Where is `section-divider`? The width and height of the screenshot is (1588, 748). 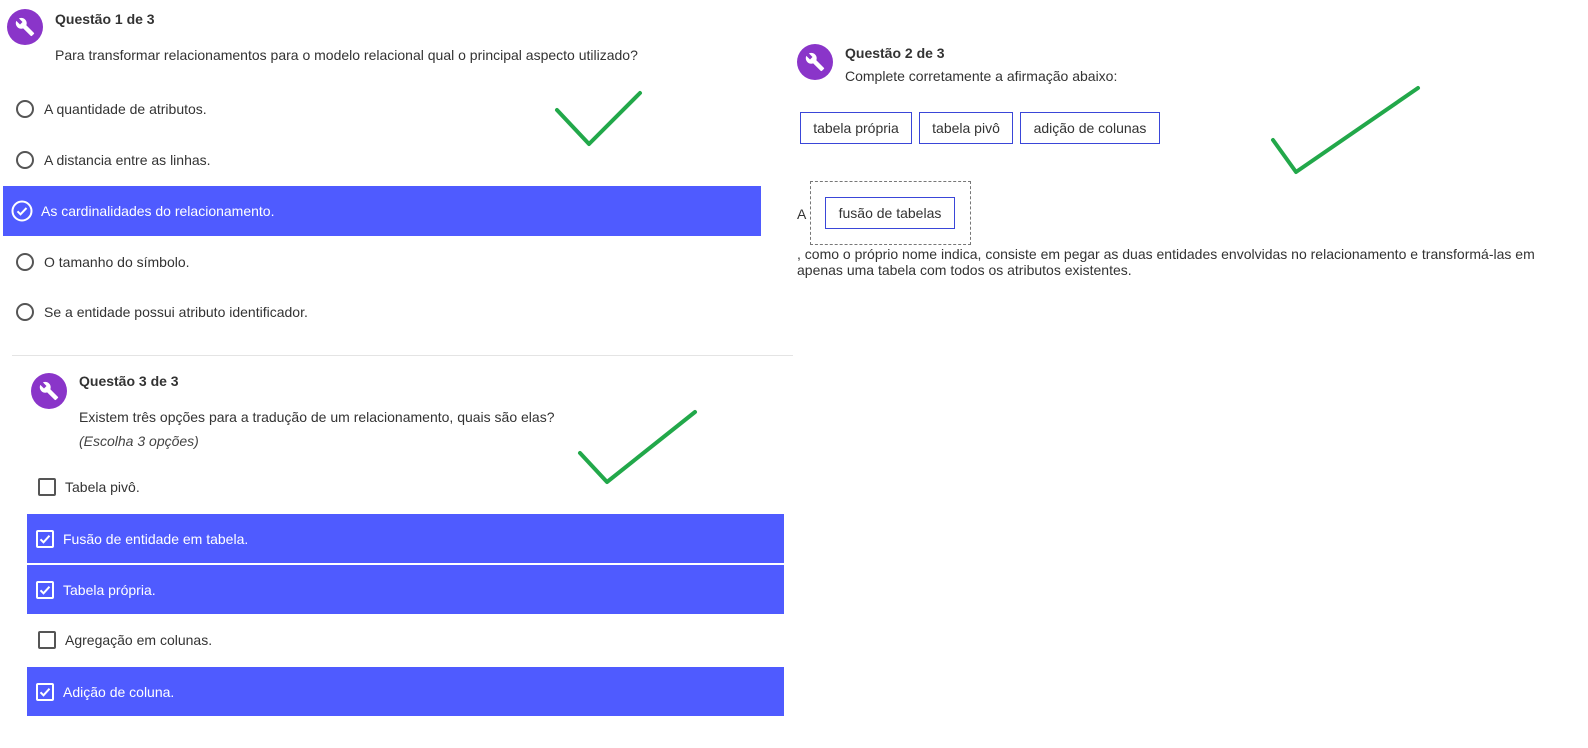 section-divider is located at coordinates (402, 355).